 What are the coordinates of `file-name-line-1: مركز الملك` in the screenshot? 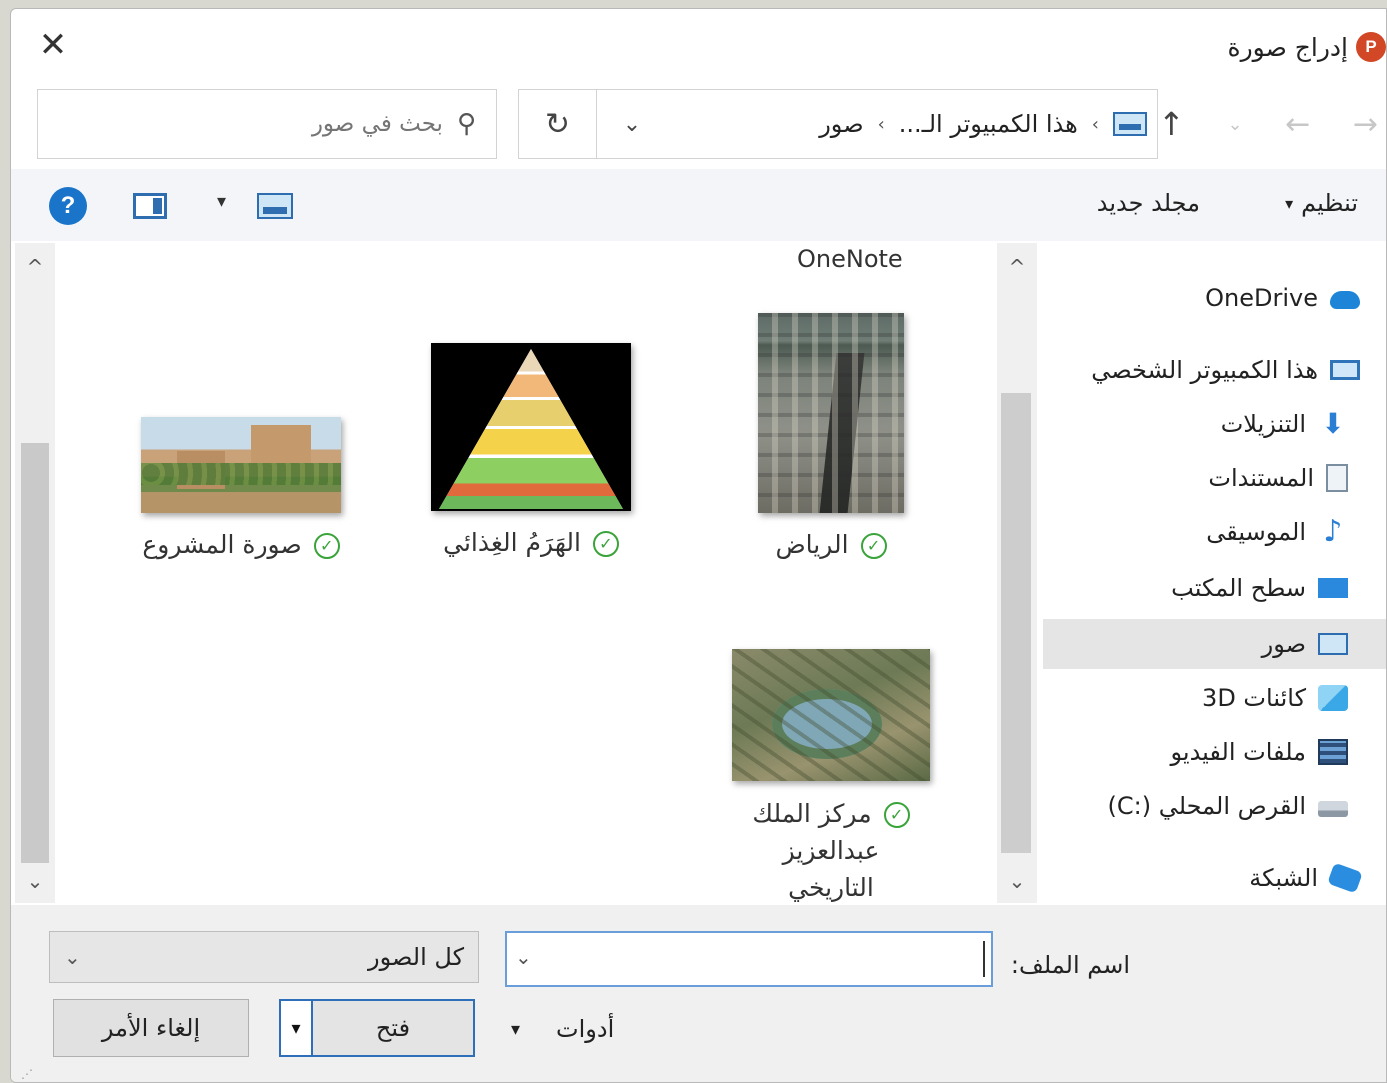 It's located at (812, 813).